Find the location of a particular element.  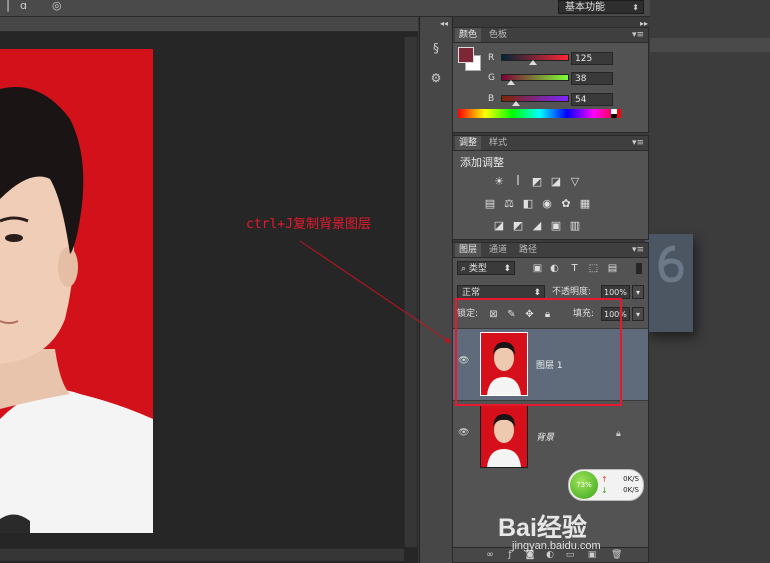

filter-toggle is located at coordinates (639, 268).